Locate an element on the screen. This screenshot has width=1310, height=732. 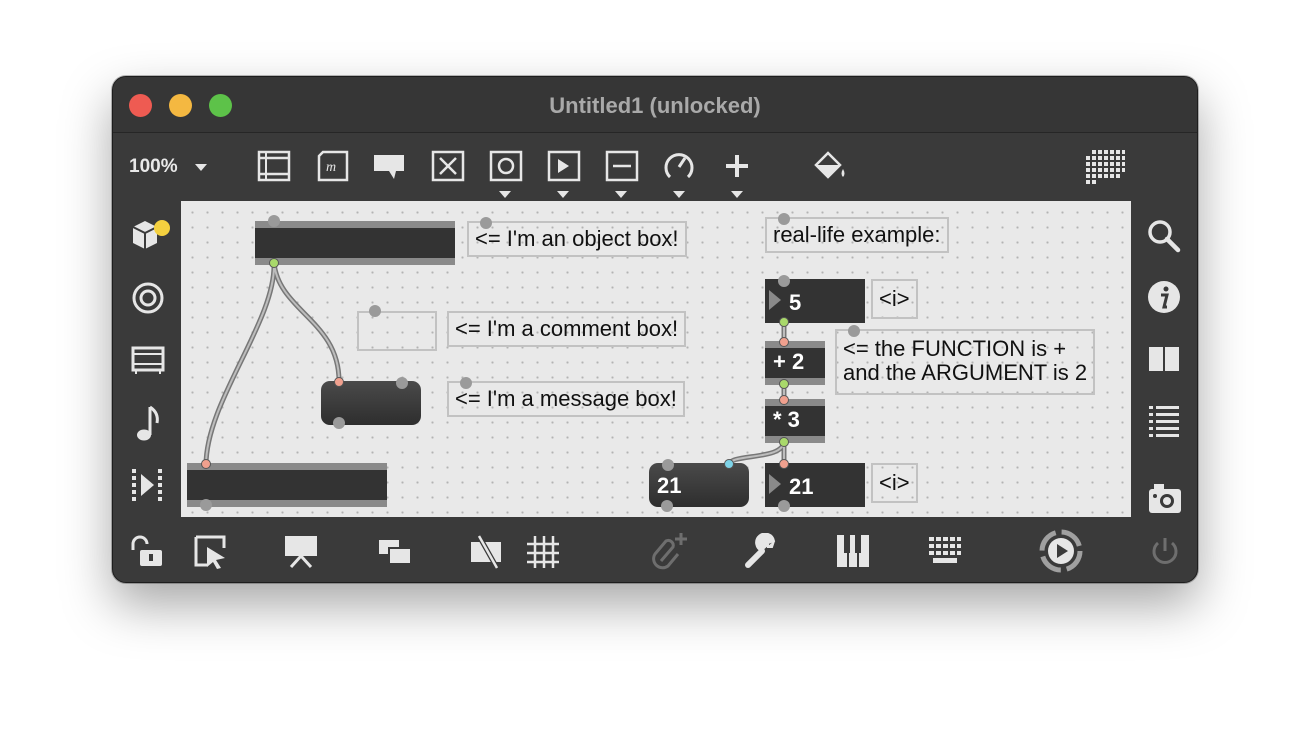
number-box-bottom-inlet is located at coordinates (784, 464).